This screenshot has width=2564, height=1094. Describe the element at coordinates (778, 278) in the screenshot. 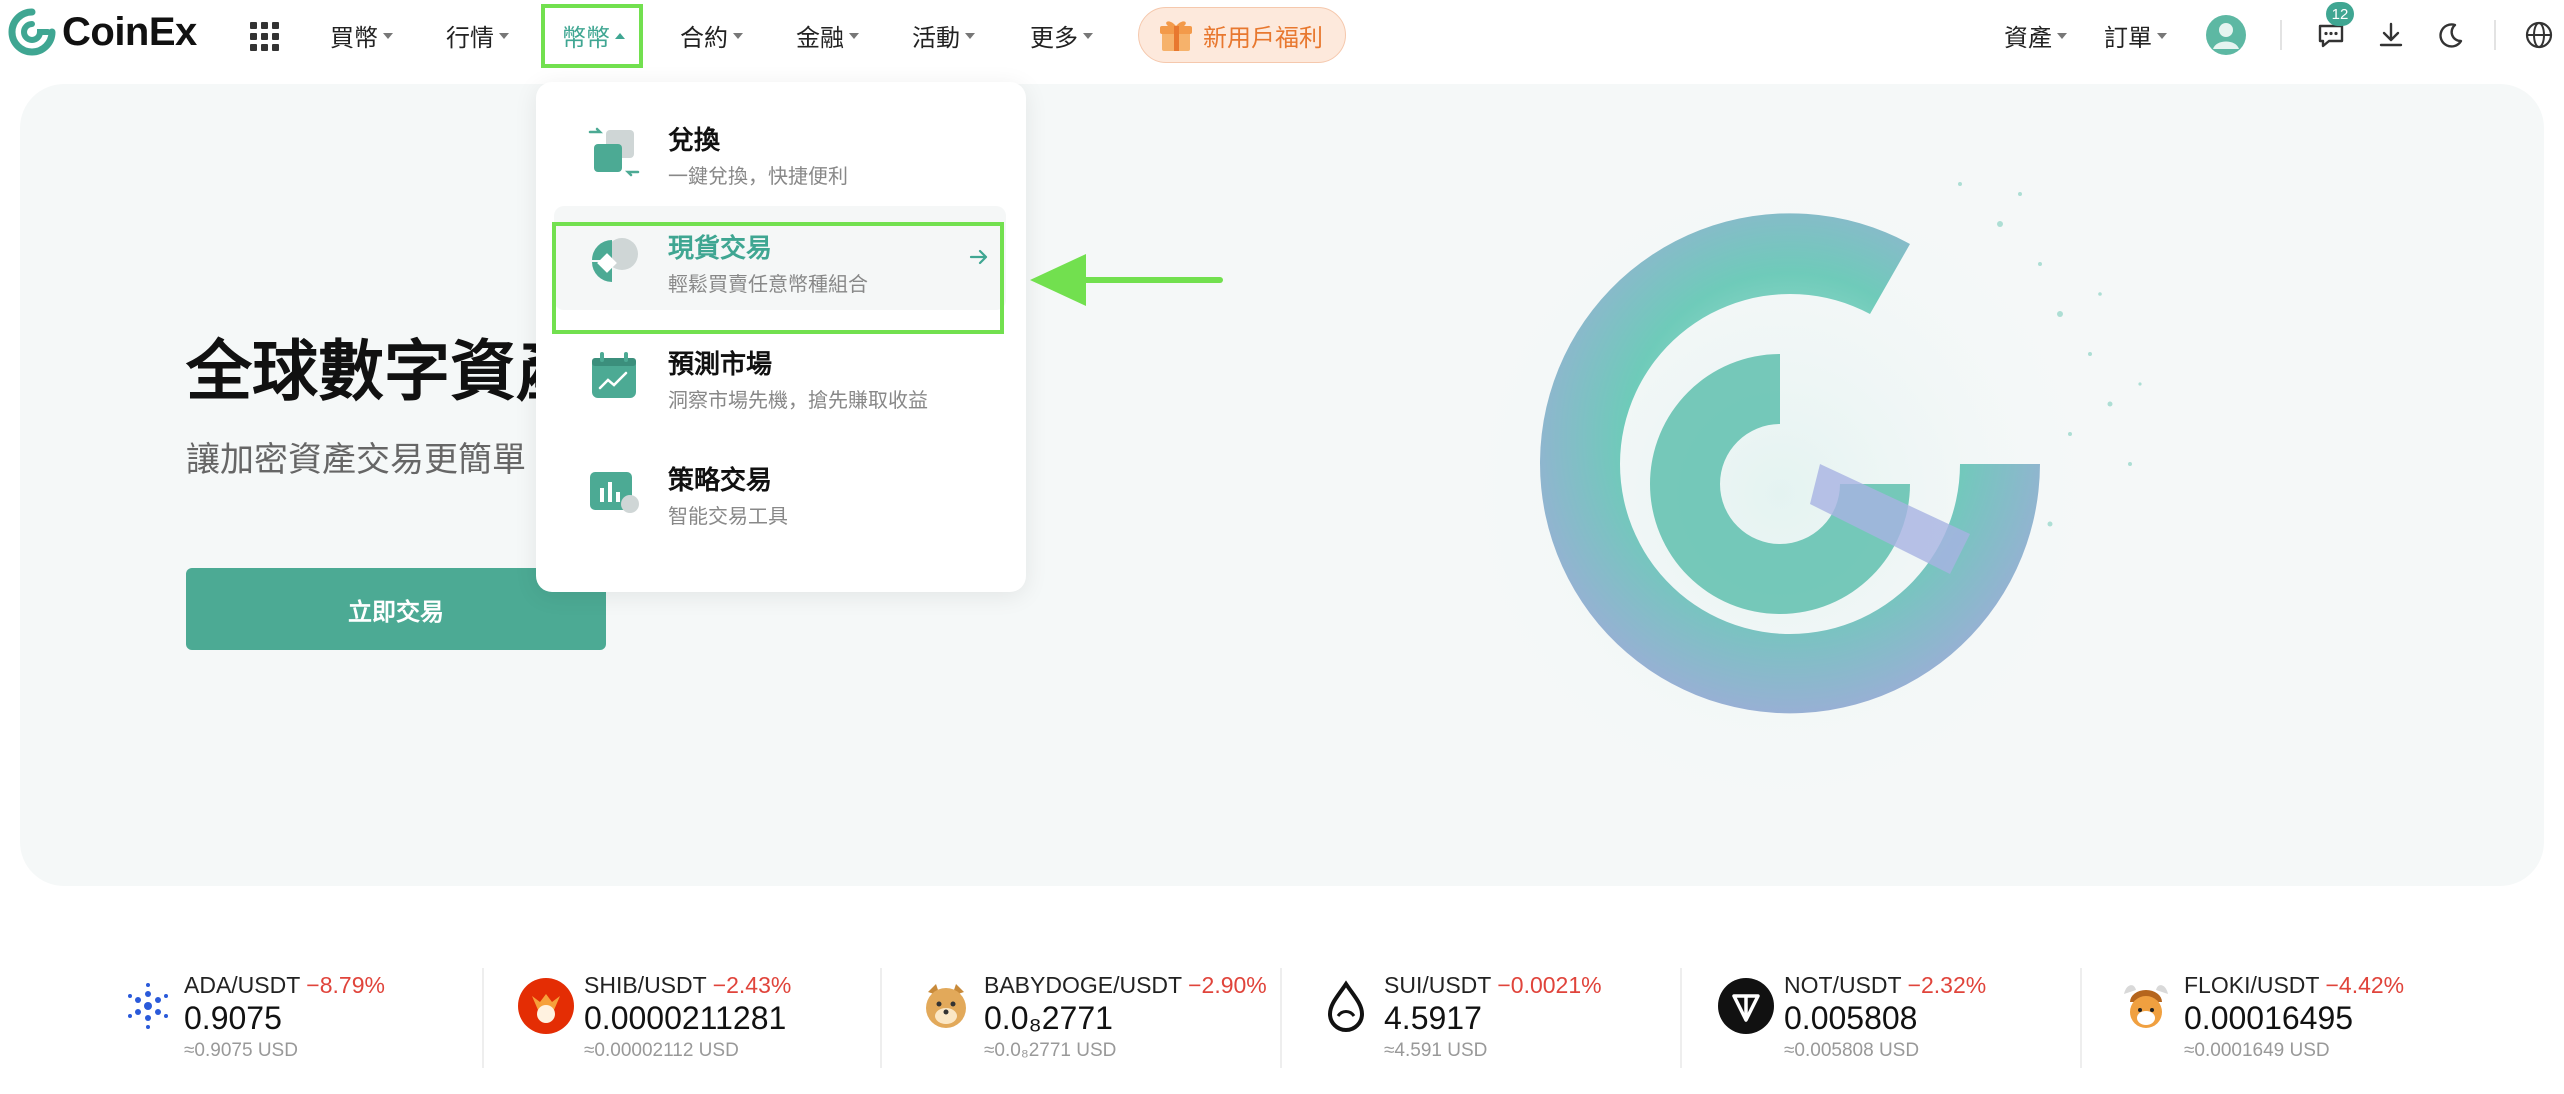

I see `annotation-highlight-spot-trading` at that location.